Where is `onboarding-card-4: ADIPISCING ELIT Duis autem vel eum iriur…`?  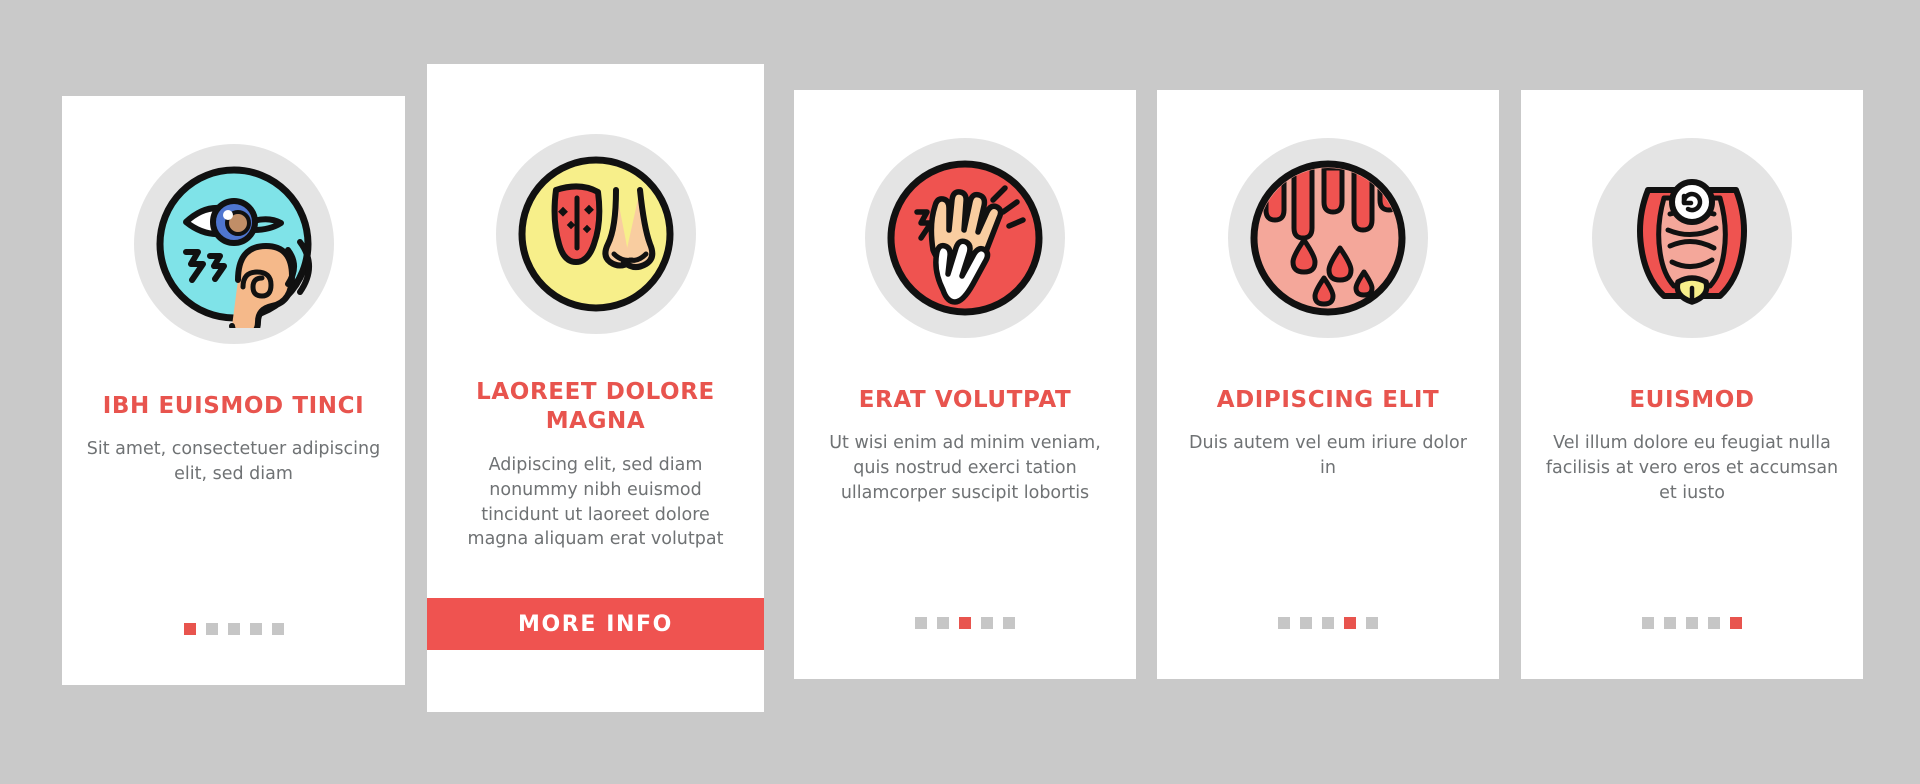 onboarding-card-4: ADIPISCING ELIT Duis autem vel eum iriur… is located at coordinates (1328, 384).